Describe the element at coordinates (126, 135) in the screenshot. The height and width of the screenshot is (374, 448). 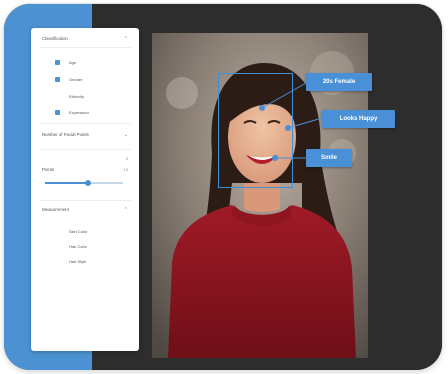
I see `chevron-down-icon: ⌄` at that location.